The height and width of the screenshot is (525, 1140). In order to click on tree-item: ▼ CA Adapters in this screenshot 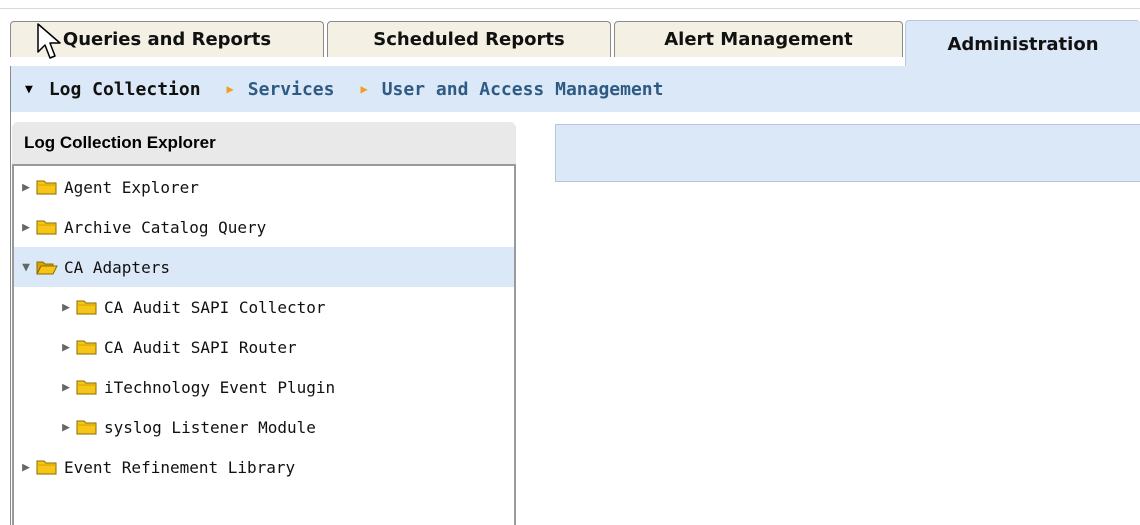, I will do `click(264, 267)`.